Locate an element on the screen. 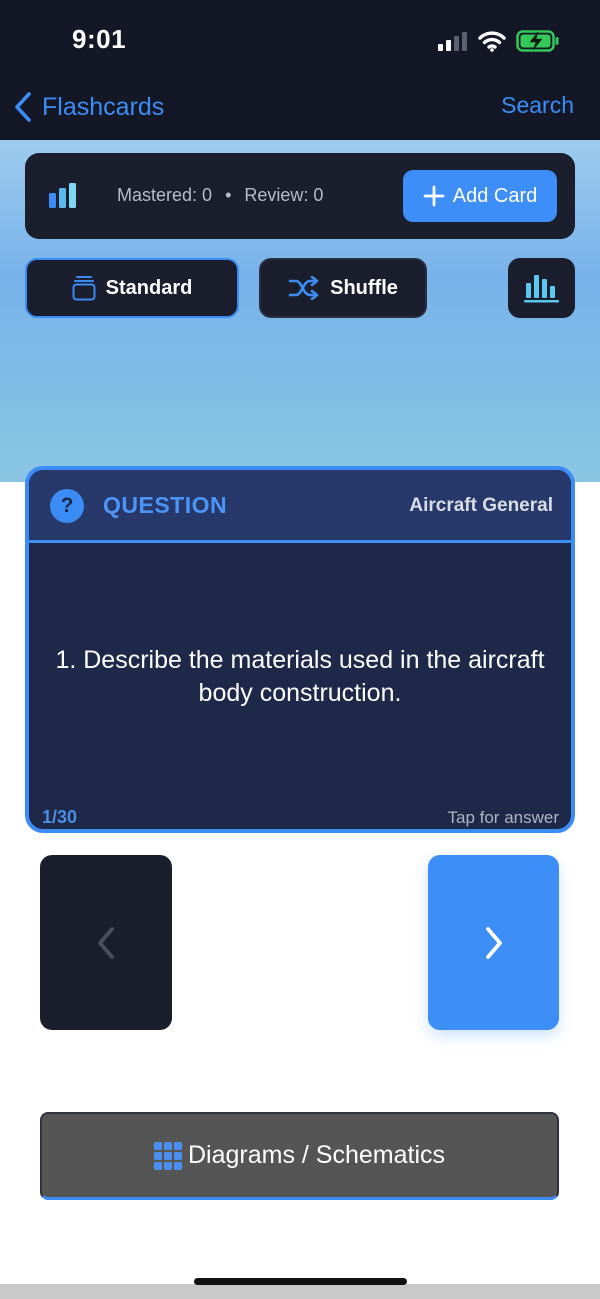 This screenshot has height=1299, width=600. diagrams-button: Diagrams / Schematics is located at coordinates (299, 1156).